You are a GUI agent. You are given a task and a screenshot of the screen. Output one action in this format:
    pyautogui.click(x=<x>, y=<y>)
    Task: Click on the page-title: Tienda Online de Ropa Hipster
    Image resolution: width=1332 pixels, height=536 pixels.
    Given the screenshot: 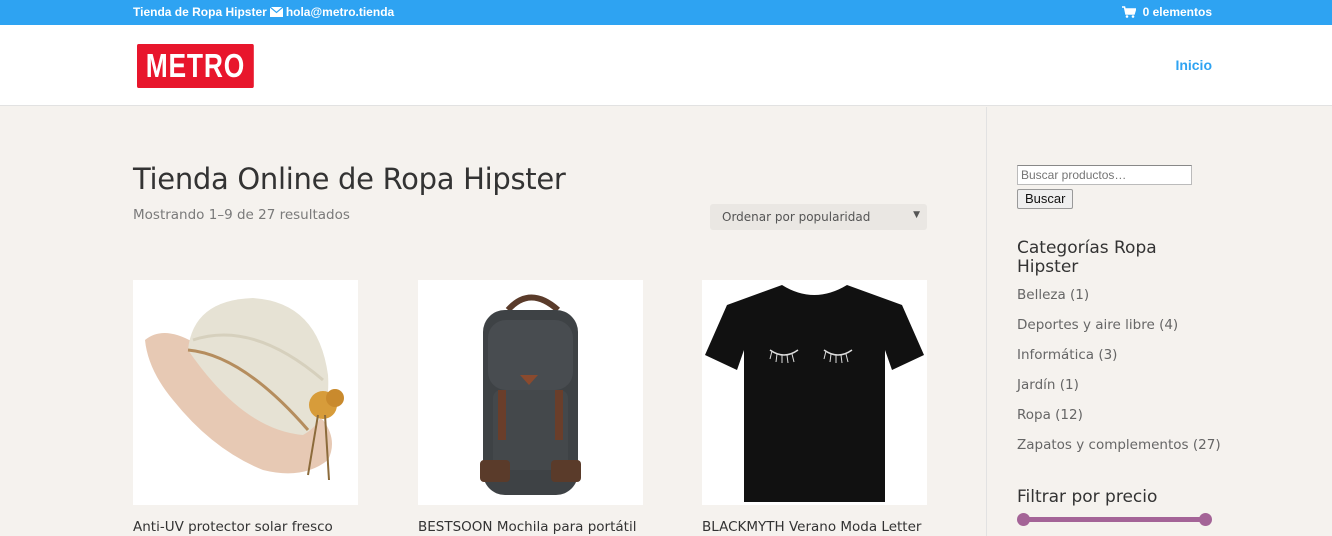 What is the action you would take?
    pyautogui.click(x=349, y=179)
    